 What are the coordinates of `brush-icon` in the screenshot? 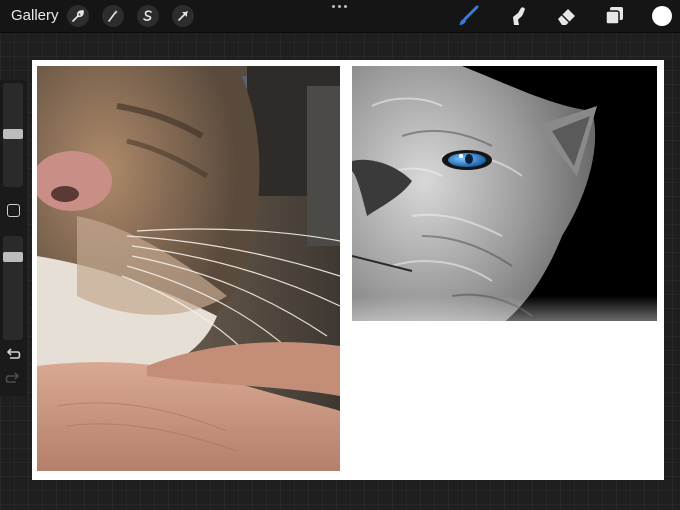 It's located at (469, 15).